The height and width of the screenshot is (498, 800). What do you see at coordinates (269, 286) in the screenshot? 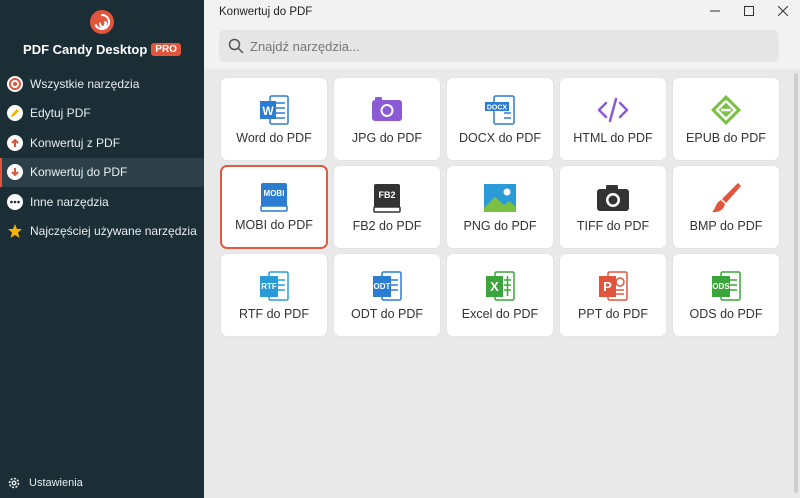
I see `svg-text: RTF` at bounding box center [269, 286].